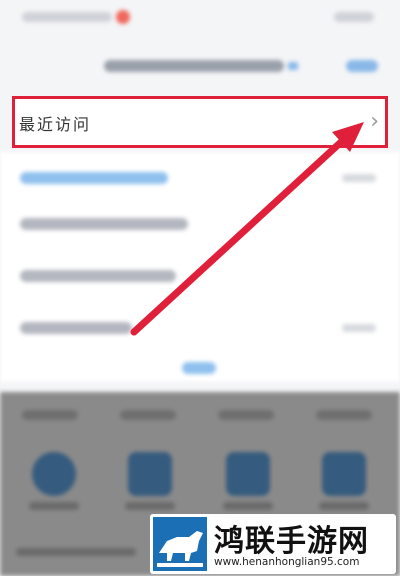 The width and height of the screenshot is (400, 576). Describe the element at coordinates (55, 124) in the screenshot. I see `recent-visits-label: 最近访问` at that location.